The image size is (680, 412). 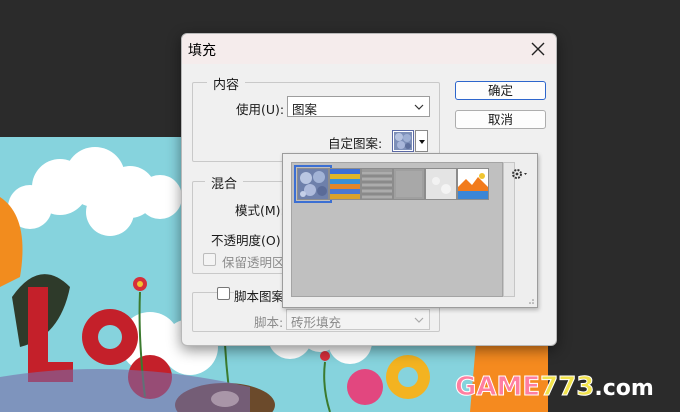 I want to click on dialog-title: 填充, so click(x=202, y=51).